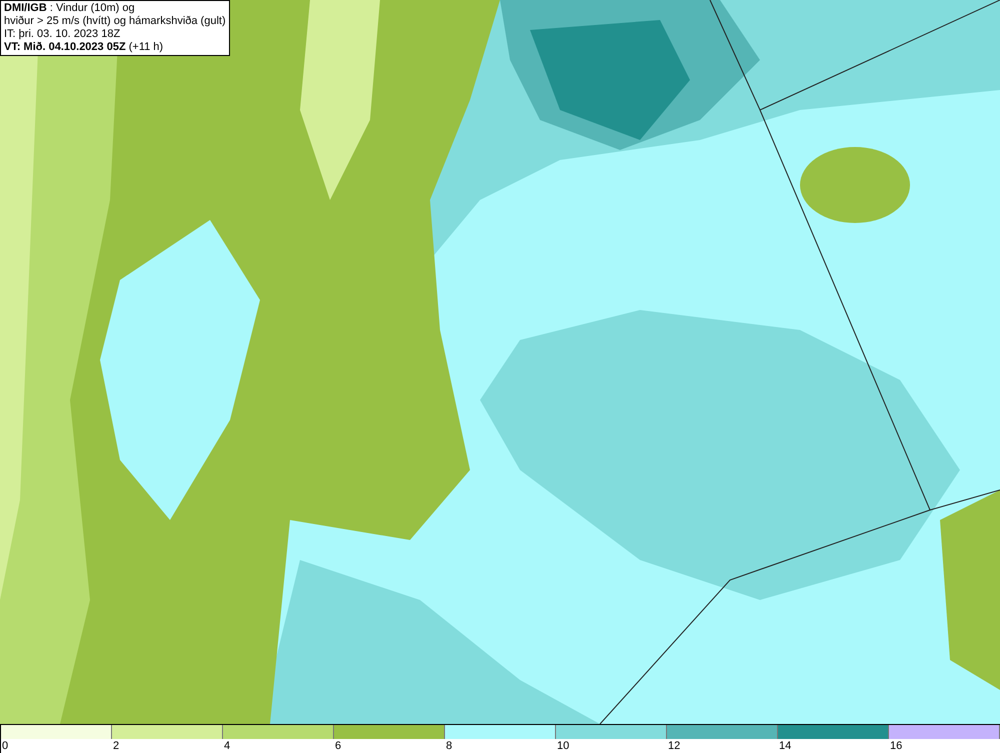 The height and width of the screenshot is (753, 1000). I want to click on legend-label: 2, so click(116, 746).